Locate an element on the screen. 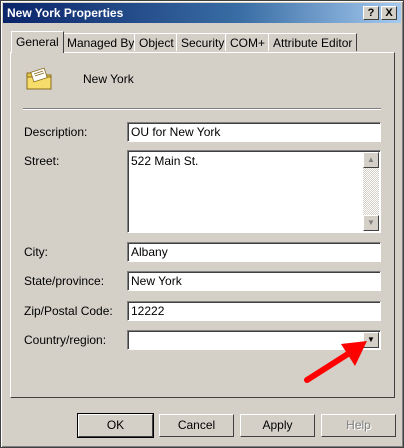 Image resolution: width=404 pixels, height=448 pixels. tab-attribute-editor: Attribute Editor is located at coordinates (313, 42).